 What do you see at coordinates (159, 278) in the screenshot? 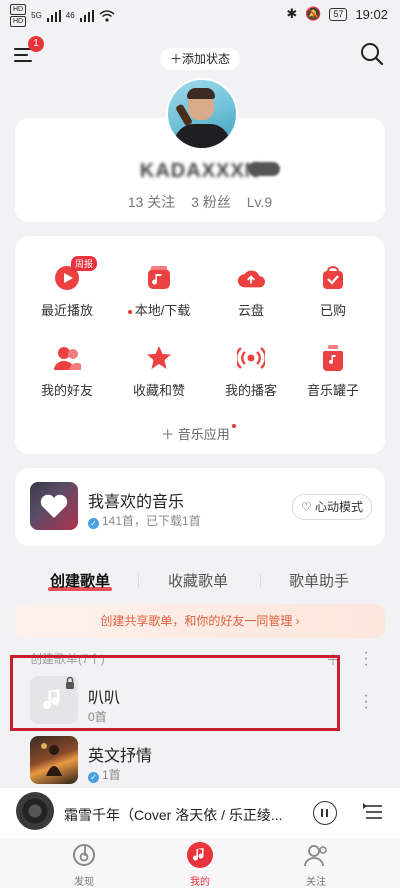
I see `music-folder-icon` at bounding box center [159, 278].